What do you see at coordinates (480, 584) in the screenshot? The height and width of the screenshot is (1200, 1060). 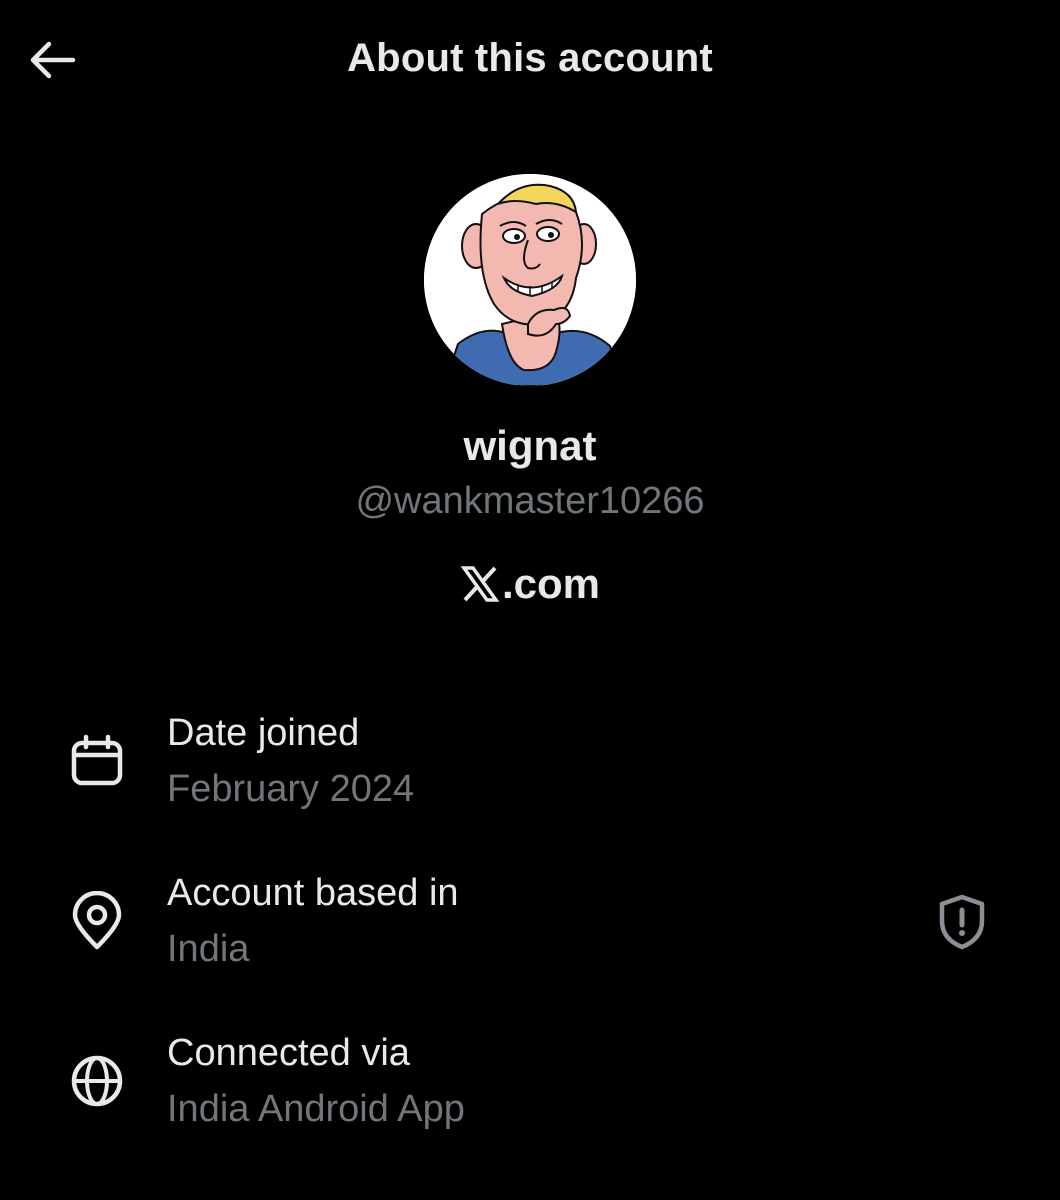 I see `x-logo-icon` at bounding box center [480, 584].